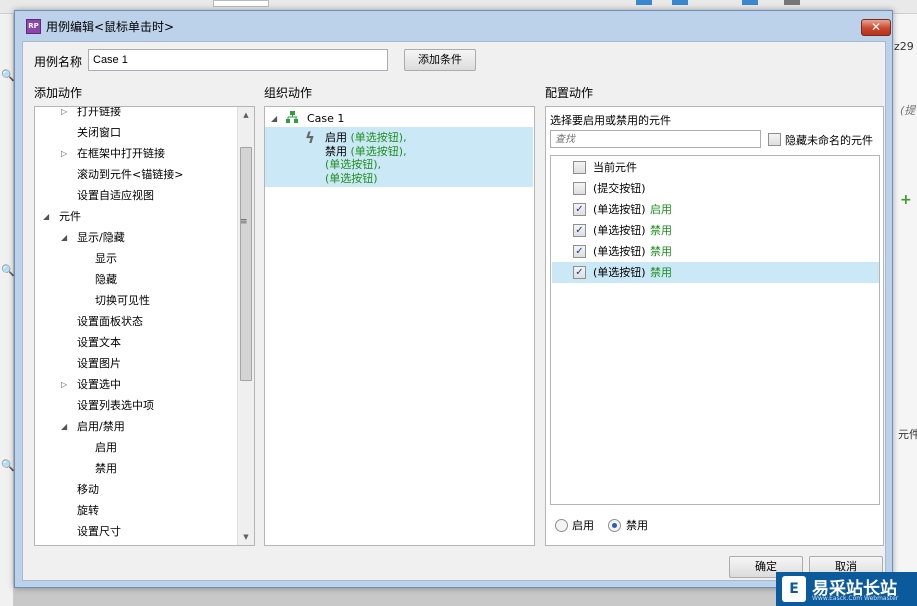  What do you see at coordinates (829, 140) in the screenshot?
I see `hide-unnamed-label: 隐藏未命名的元件` at bounding box center [829, 140].